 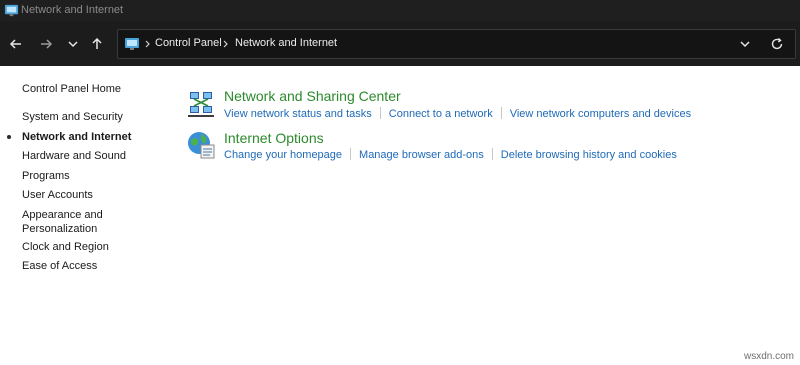 I want to click on recent-locations-button, so click(x=73, y=44).